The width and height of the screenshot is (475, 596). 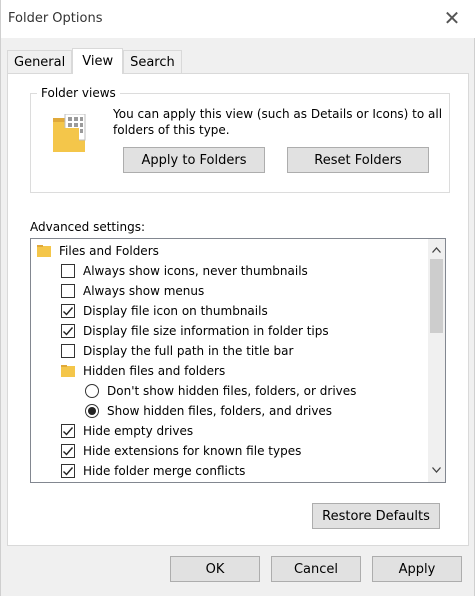 What do you see at coordinates (220, 411) in the screenshot?
I see `list-item-label: Show hidden files, folders, and drives` at bounding box center [220, 411].